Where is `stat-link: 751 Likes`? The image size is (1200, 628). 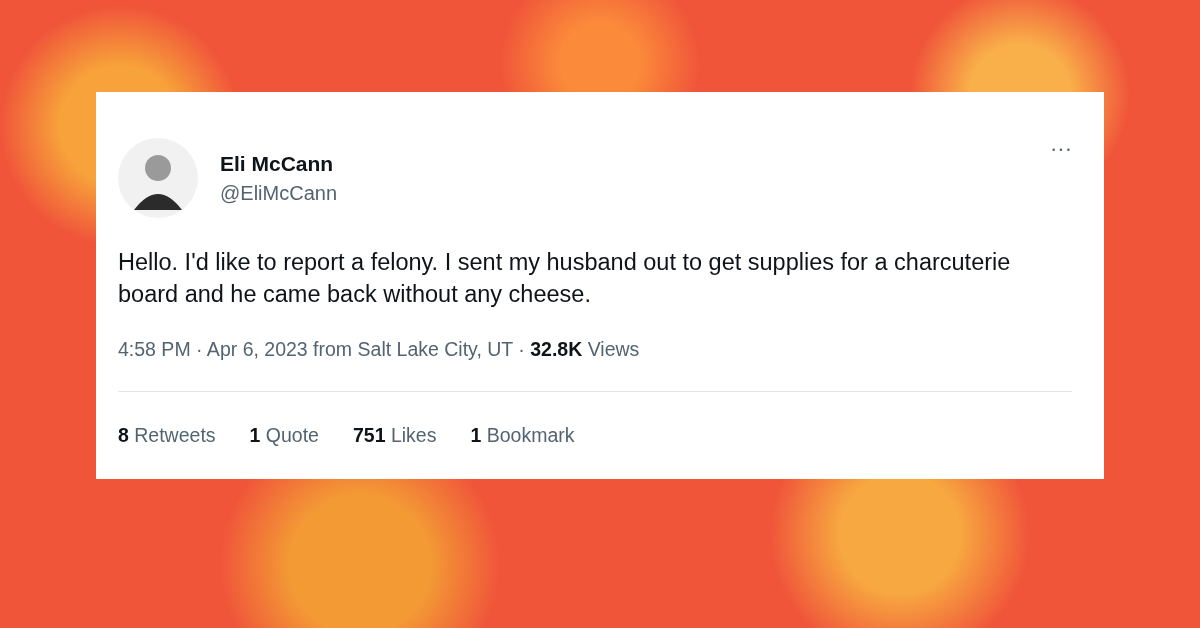 stat-link: 751 Likes is located at coordinates (394, 435).